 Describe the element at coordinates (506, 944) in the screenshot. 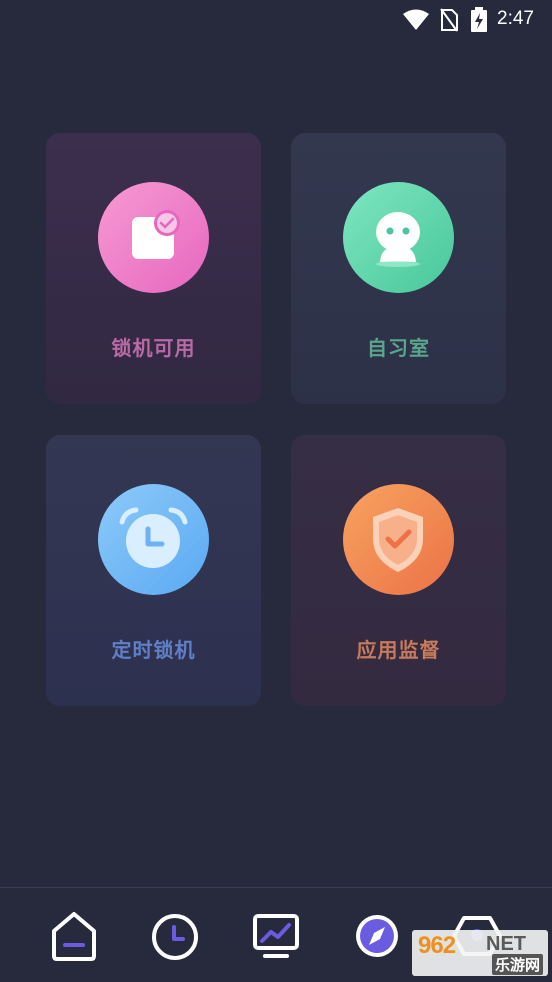

I see `watermark-net-text: NET` at that location.